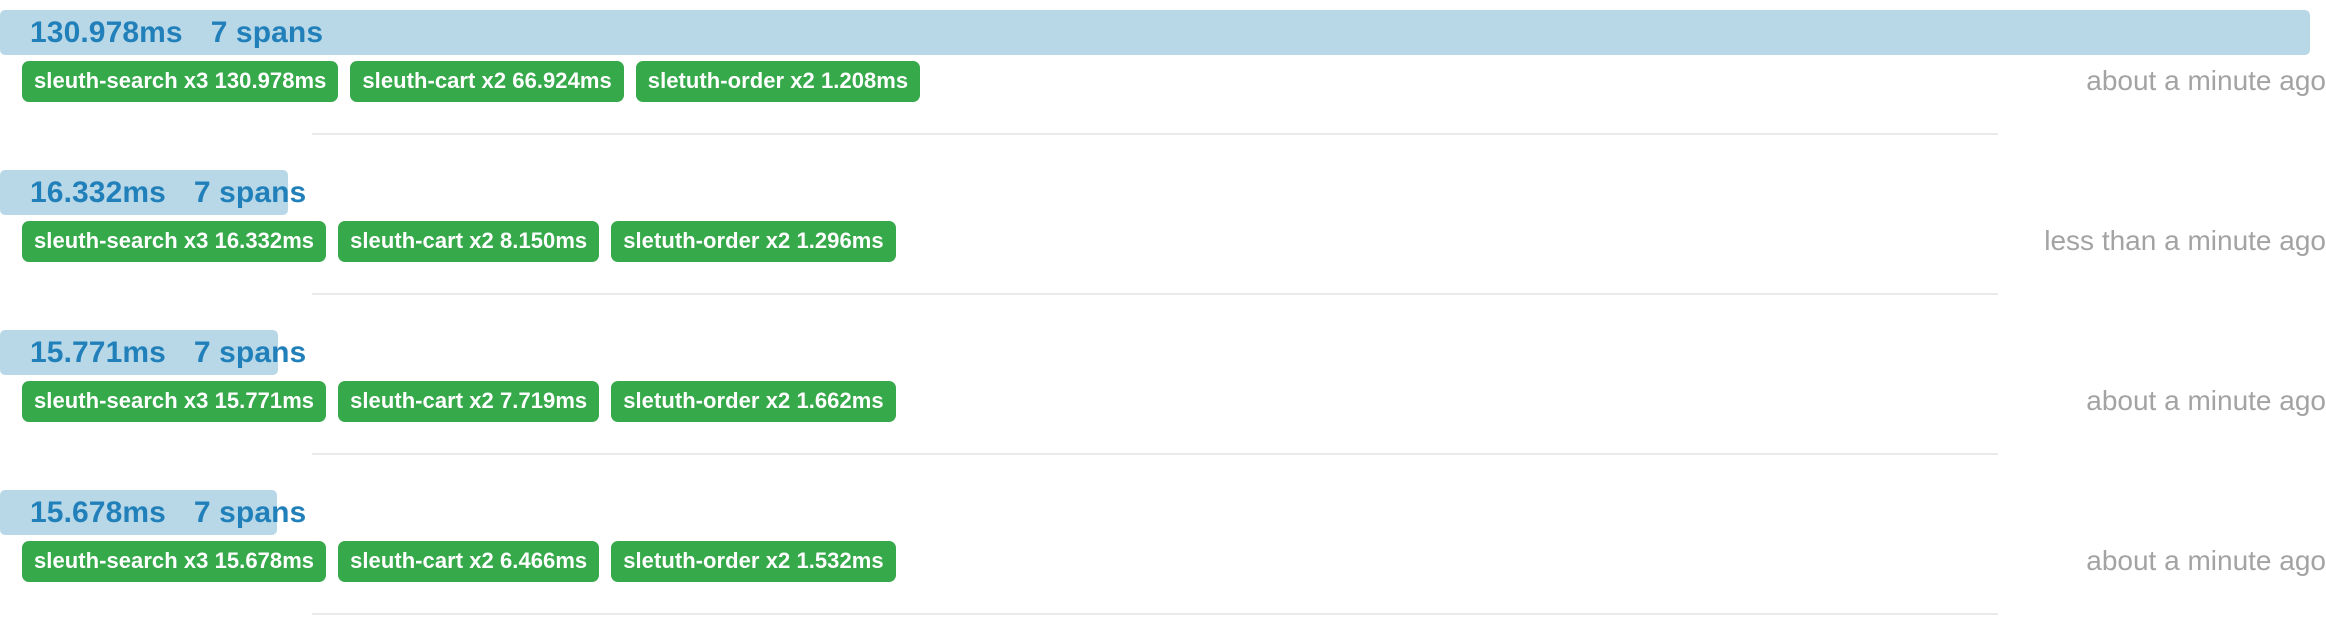 Image resolution: width=2326 pixels, height=644 pixels. Describe the element at coordinates (168, 352) in the screenshot. I see `duration-label: 15.771ms 7 spans` at that location.